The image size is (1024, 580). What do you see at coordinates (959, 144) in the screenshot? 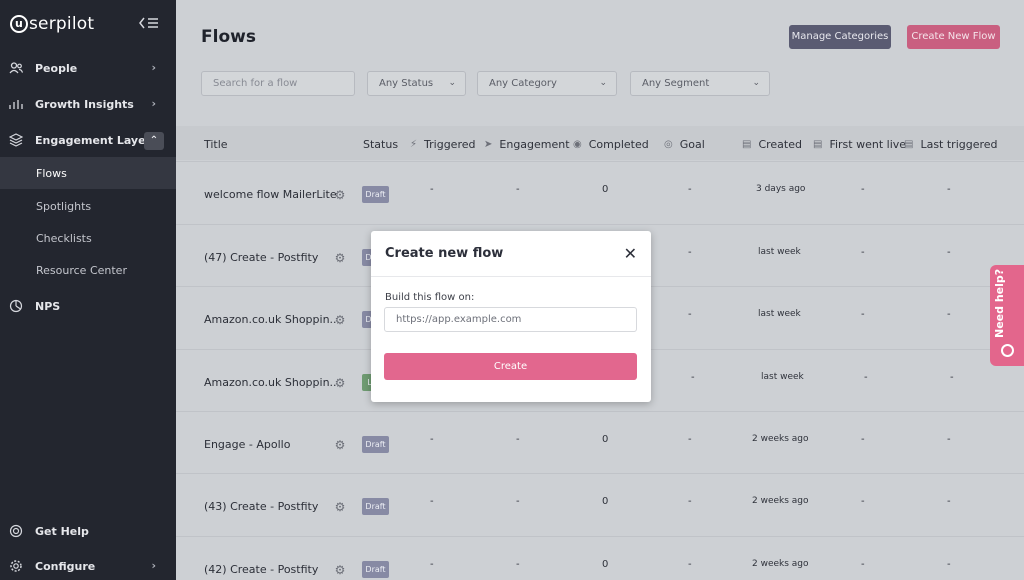
I see `column-label: Last triggered` at bounding box center [959, 144].